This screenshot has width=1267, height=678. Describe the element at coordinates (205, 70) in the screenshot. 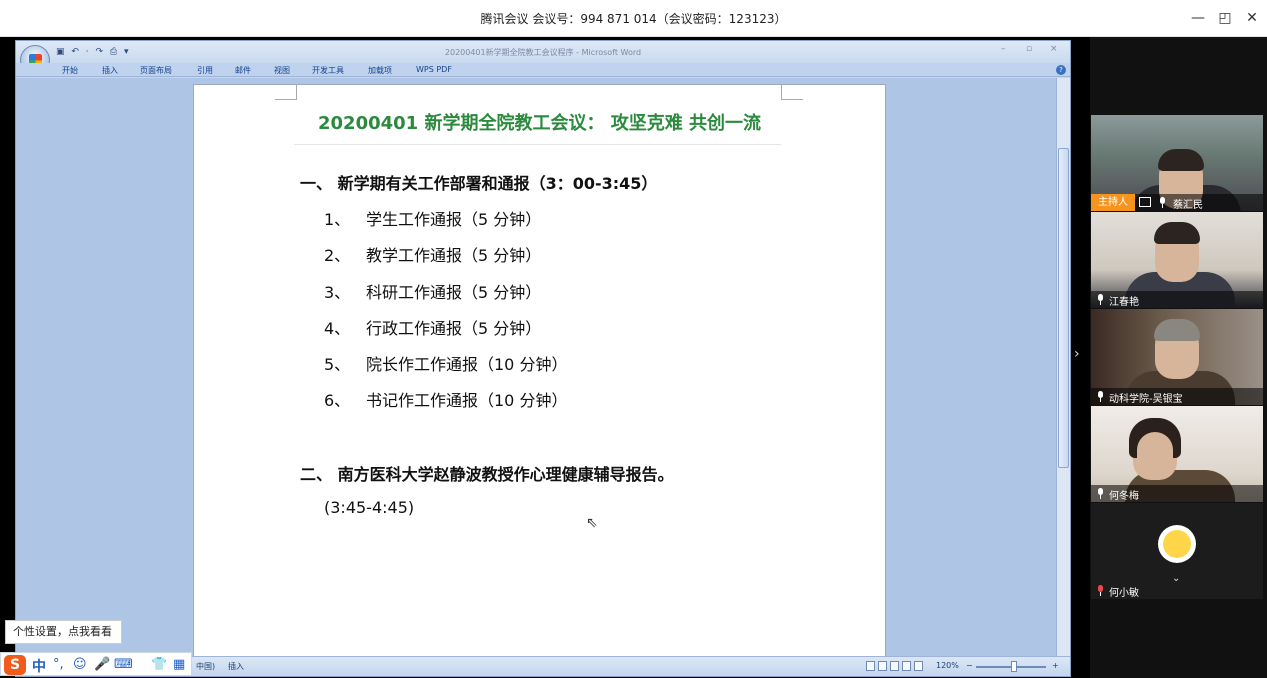

I see `tab-references: 引用` at that location.